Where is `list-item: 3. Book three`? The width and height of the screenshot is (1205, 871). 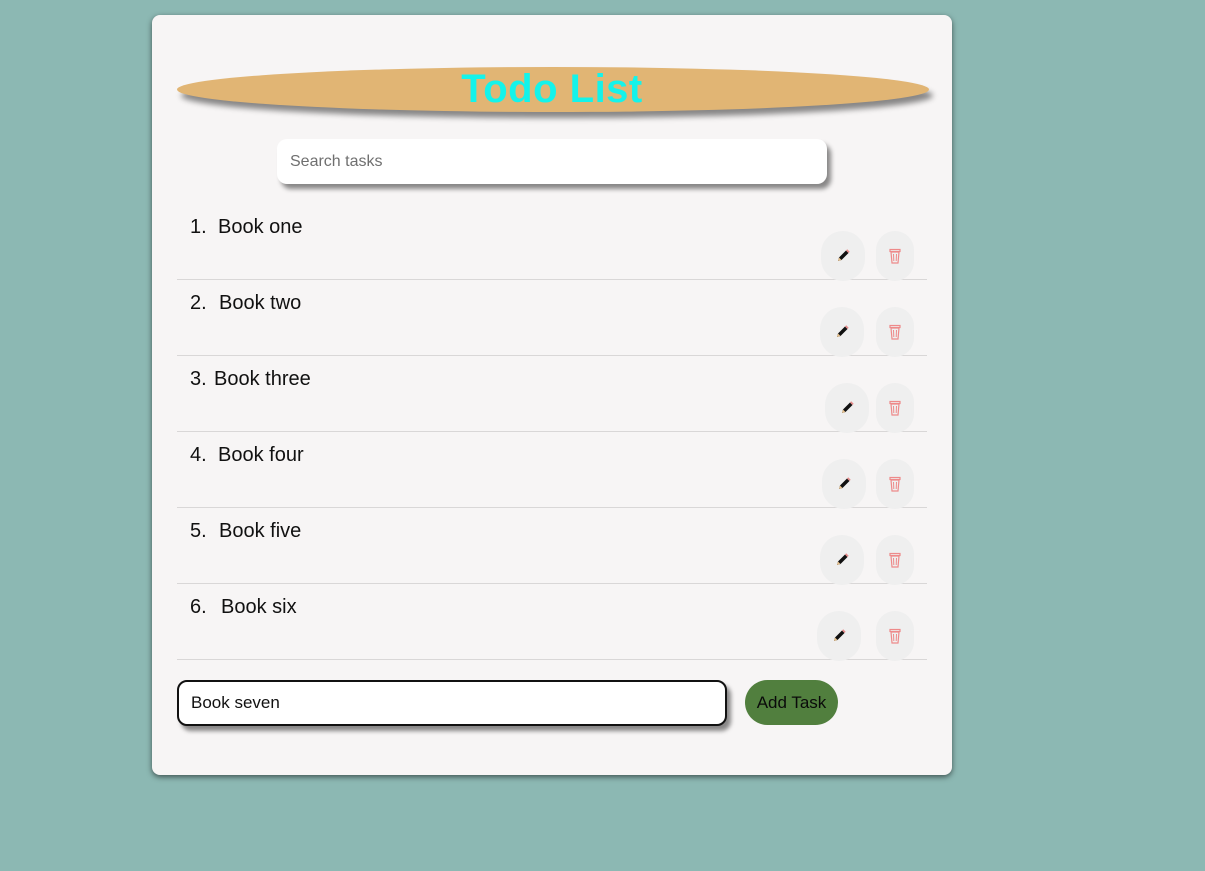
list-item: 3. Book three is located at coordinates (552, 394).